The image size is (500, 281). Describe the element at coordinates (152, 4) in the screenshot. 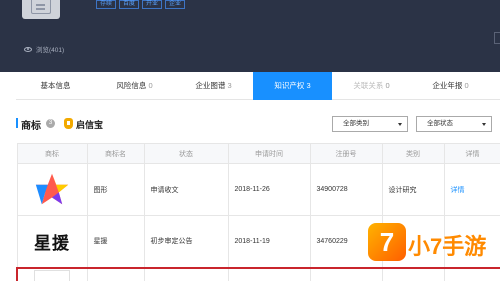

I see `company-tag: 开业` at that location.